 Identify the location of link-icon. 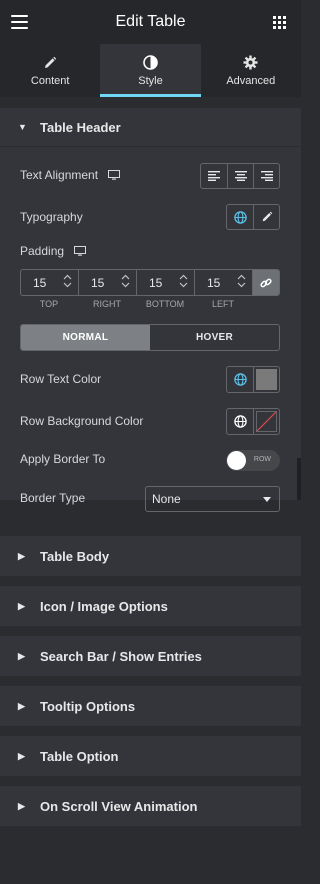
(266, 282).